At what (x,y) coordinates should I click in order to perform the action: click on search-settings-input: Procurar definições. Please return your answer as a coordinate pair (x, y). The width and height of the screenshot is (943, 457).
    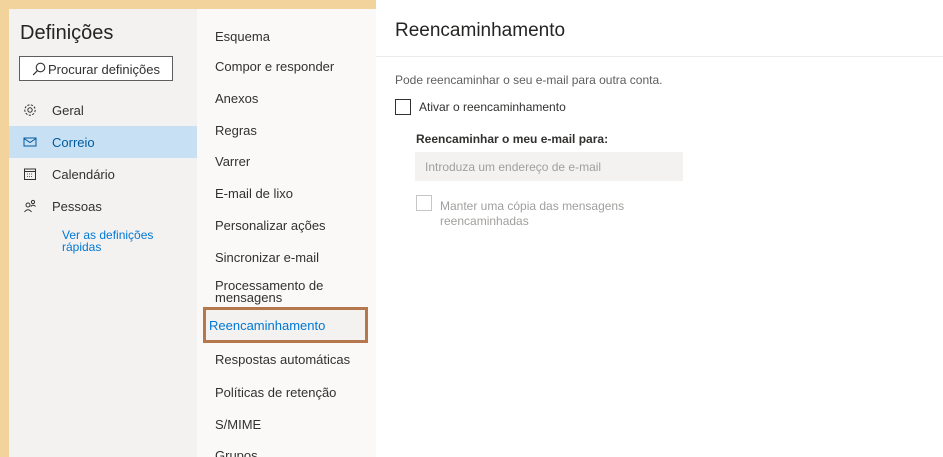
    Looking at the image, I should click on (96, 68).